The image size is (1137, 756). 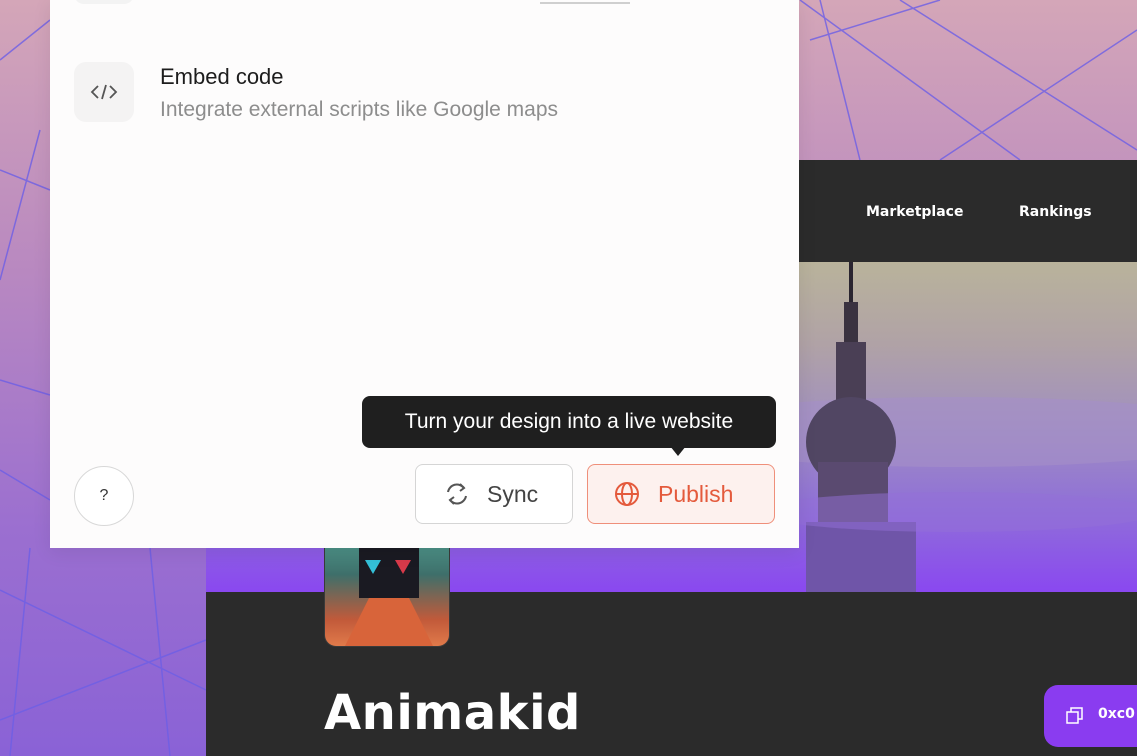 I want to click on previous-item-icon, so click(x=104, y=2).